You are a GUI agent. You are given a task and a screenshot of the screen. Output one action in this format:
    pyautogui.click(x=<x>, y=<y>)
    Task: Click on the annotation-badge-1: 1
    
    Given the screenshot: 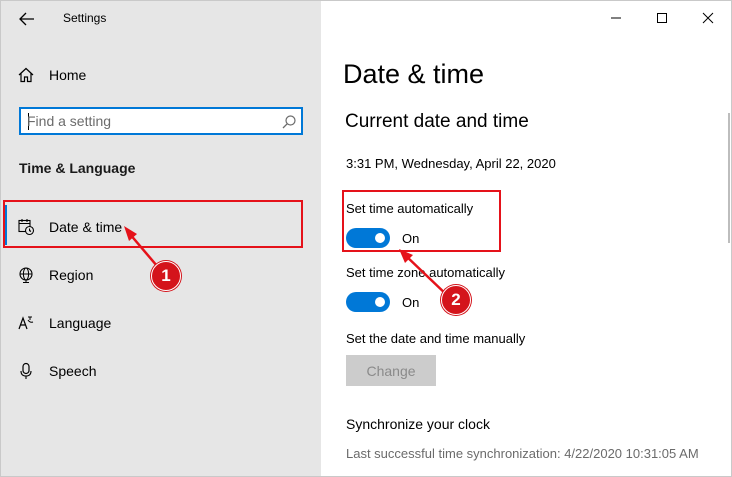 What is the action you would take?
    pyautogui.click(x=166, y=276)
    